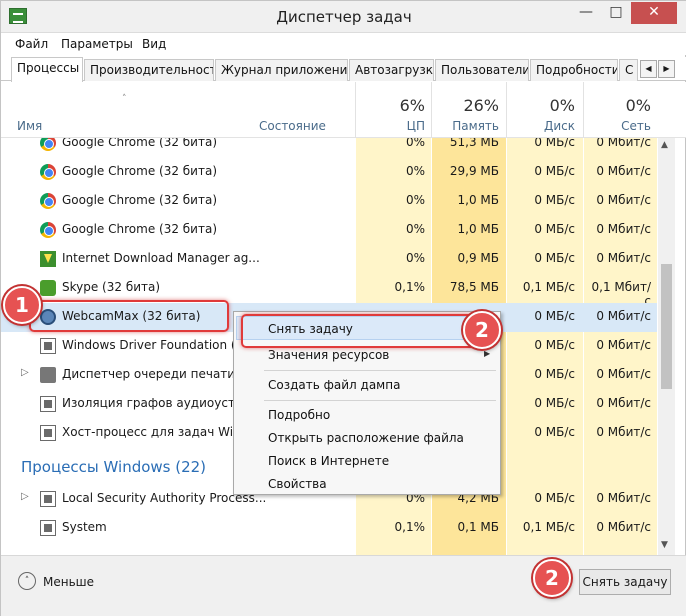  Describe the element at coordinates (393, 126) in the screenshot. I see `column-cpu: ЦП` at that location.